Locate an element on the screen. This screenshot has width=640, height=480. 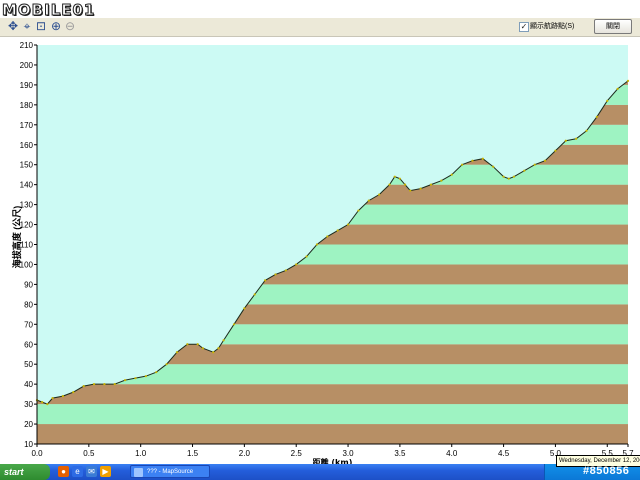
media-player-icon: ▶ is located at coordinates (105, 471).